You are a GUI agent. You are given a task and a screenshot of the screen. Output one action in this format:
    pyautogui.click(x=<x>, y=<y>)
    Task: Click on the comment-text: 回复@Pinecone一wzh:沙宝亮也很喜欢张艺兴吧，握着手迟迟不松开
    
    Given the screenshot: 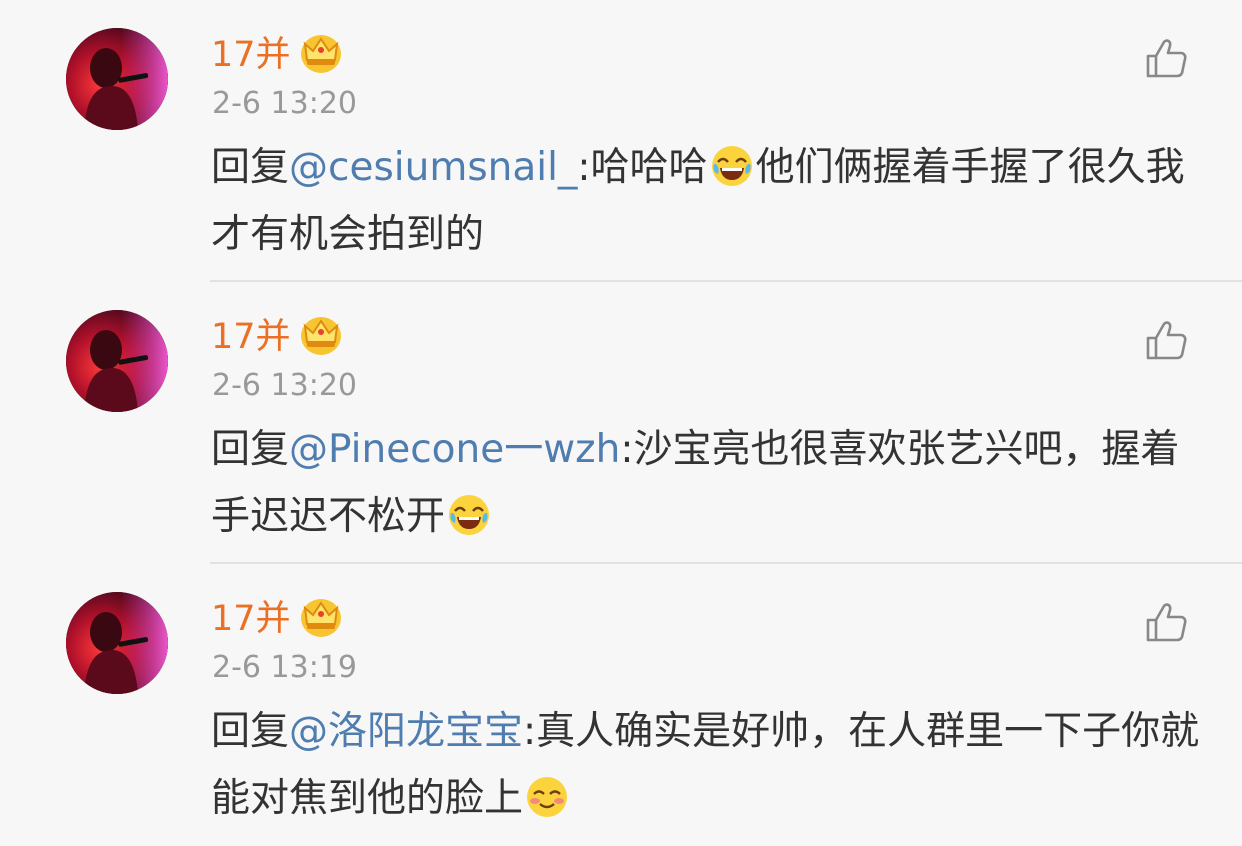 What is the action you would take?
    pyautogui.click(x=711, y=483)
    